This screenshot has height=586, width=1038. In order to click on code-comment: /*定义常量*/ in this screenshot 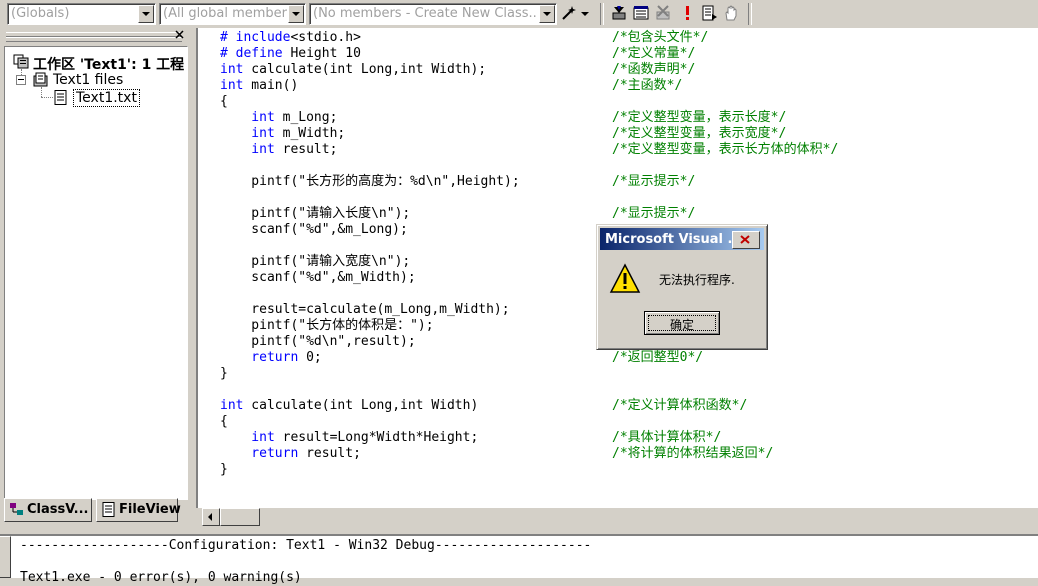, I will do `click(654, 53)`.